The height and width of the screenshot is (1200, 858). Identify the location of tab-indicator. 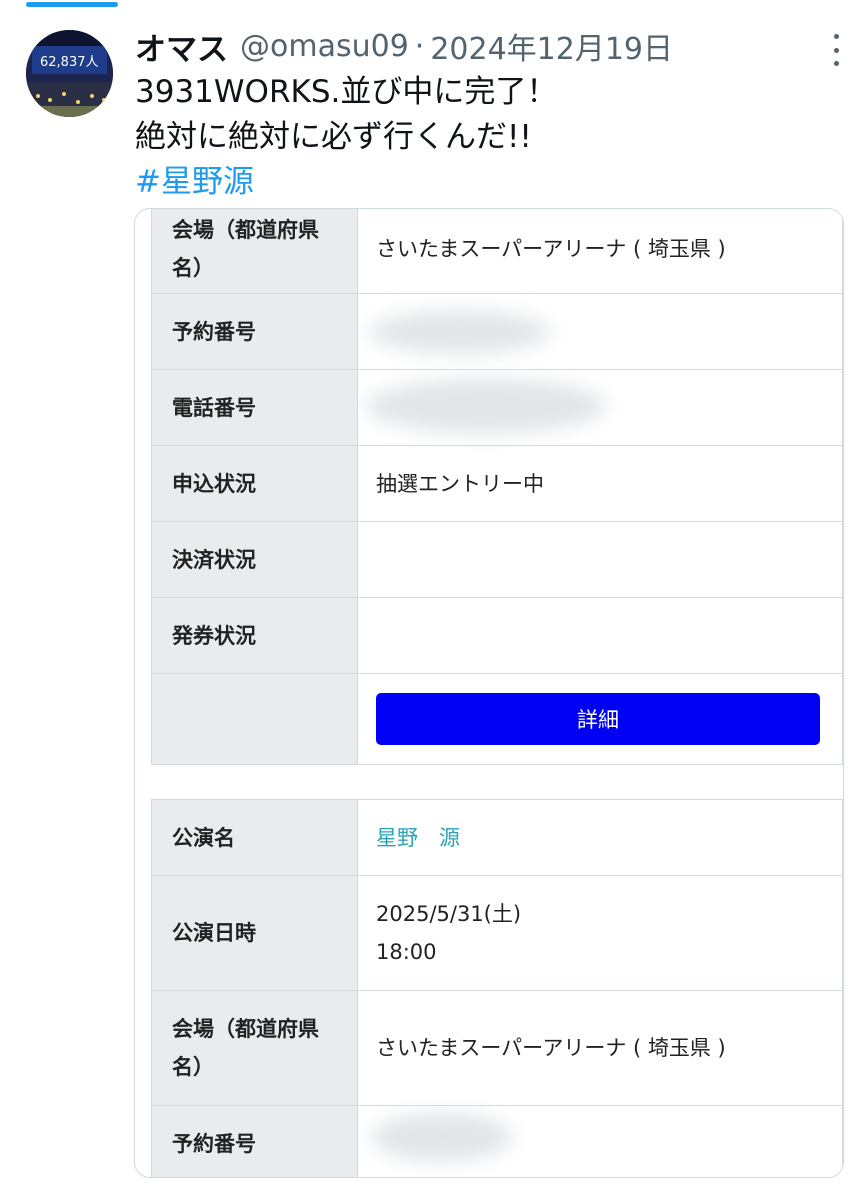
(429, 4).